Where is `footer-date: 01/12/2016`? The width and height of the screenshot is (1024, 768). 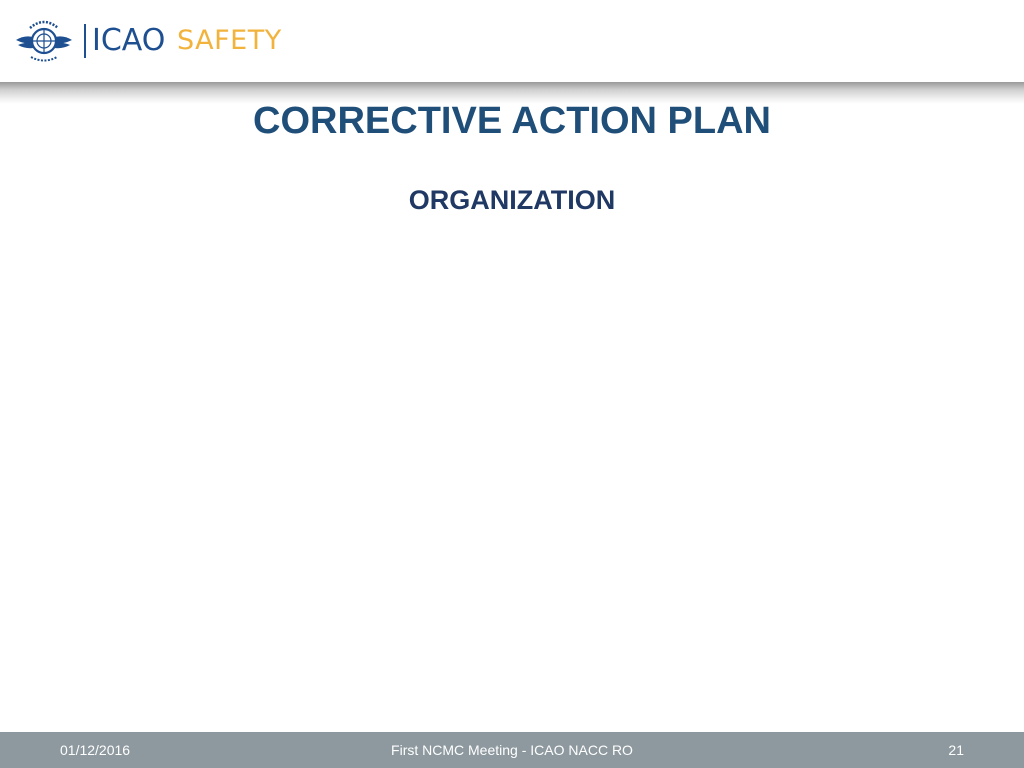
footer-date: 01/12/2016 is located at coordinates (95, 750).